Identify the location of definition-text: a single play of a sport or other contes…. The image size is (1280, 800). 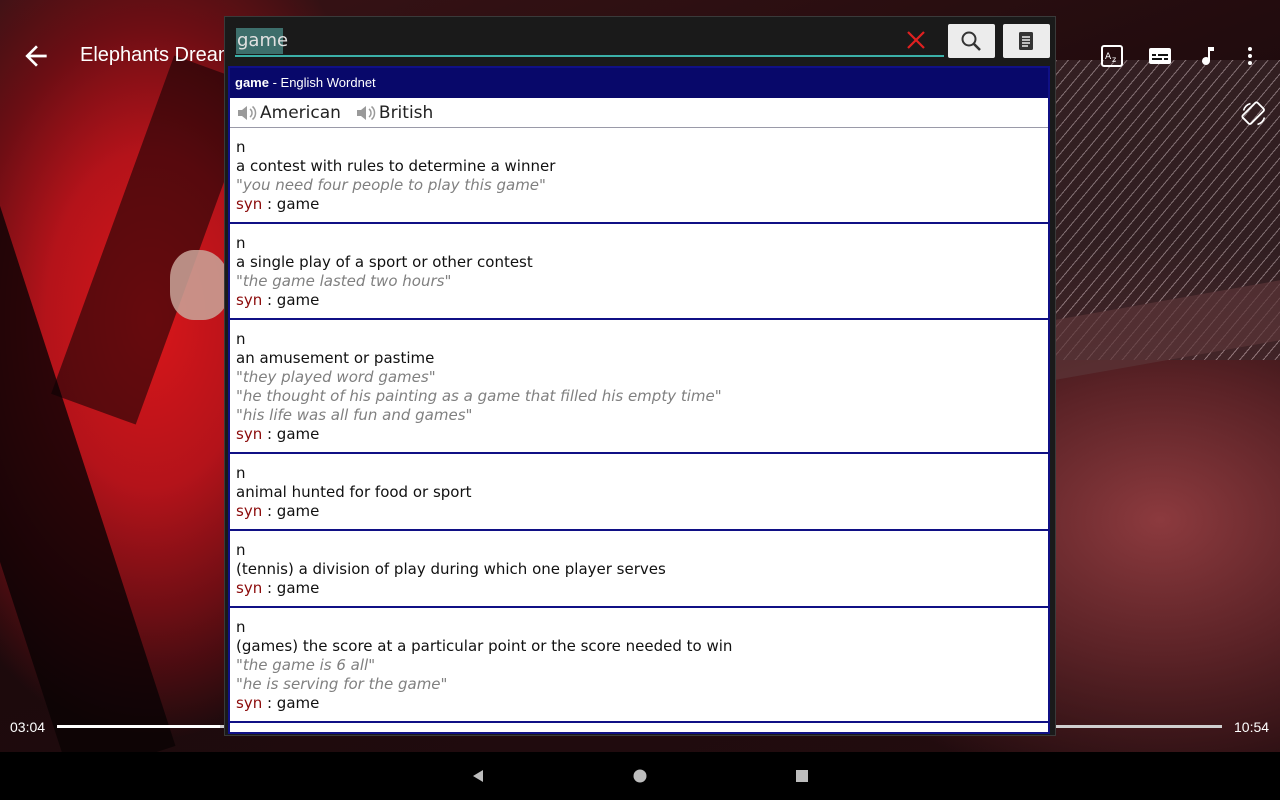
(384, 262).